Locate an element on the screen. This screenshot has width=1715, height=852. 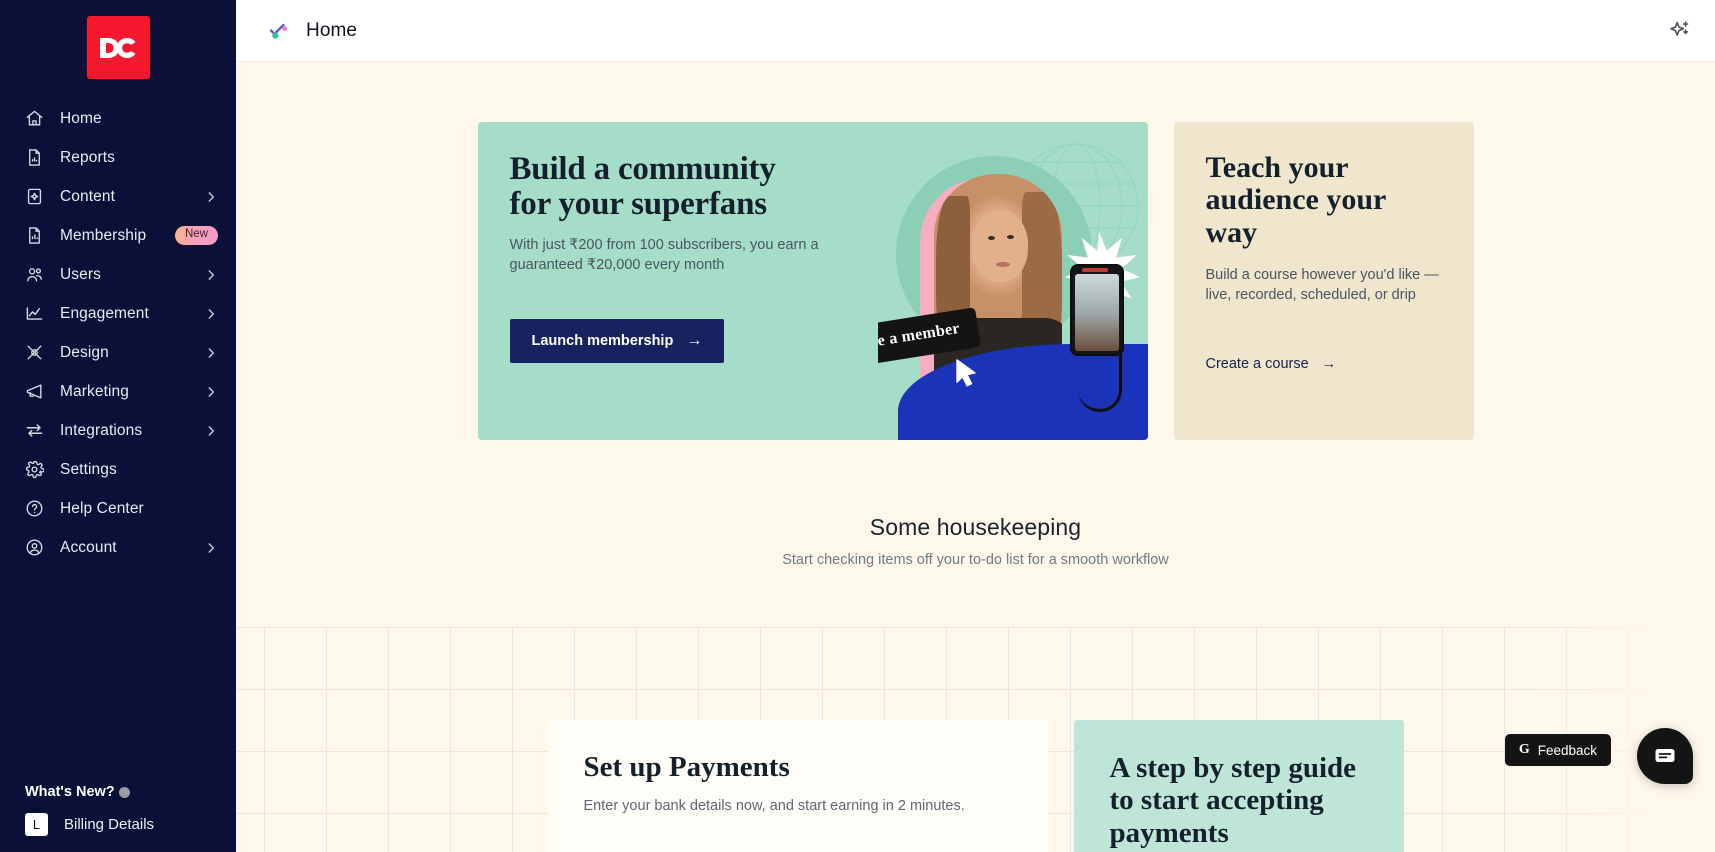
sidebar-item-label: Engagement is located at coordinates (104, 313).